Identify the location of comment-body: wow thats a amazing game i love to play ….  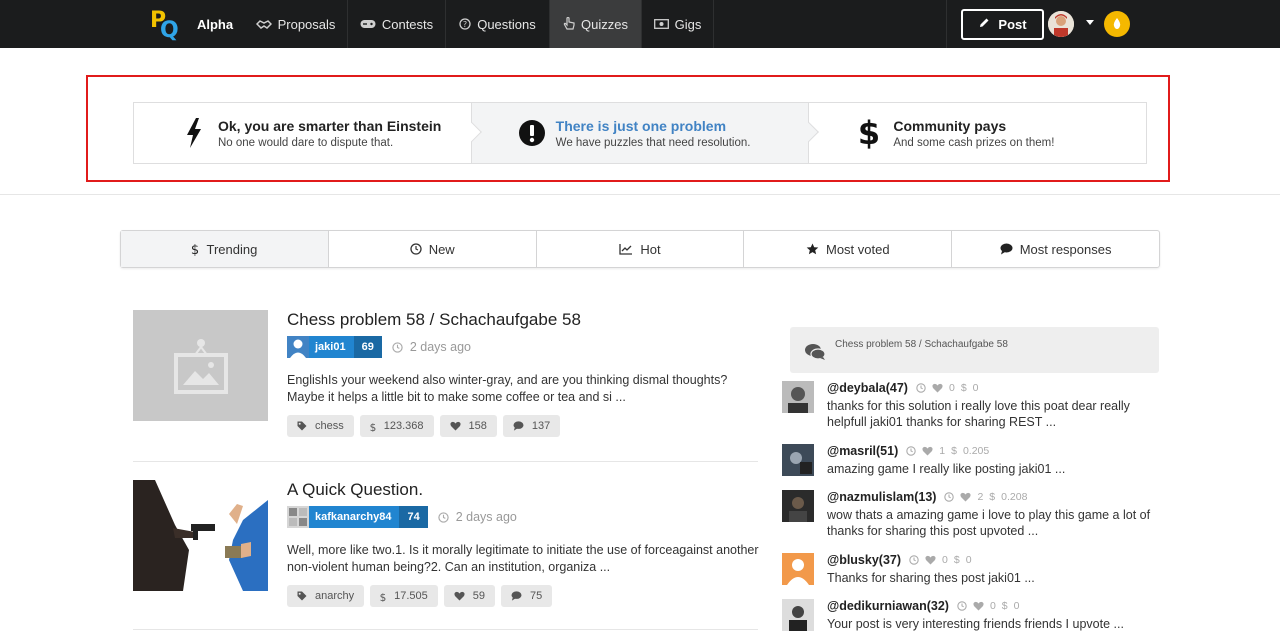
(989, 523).